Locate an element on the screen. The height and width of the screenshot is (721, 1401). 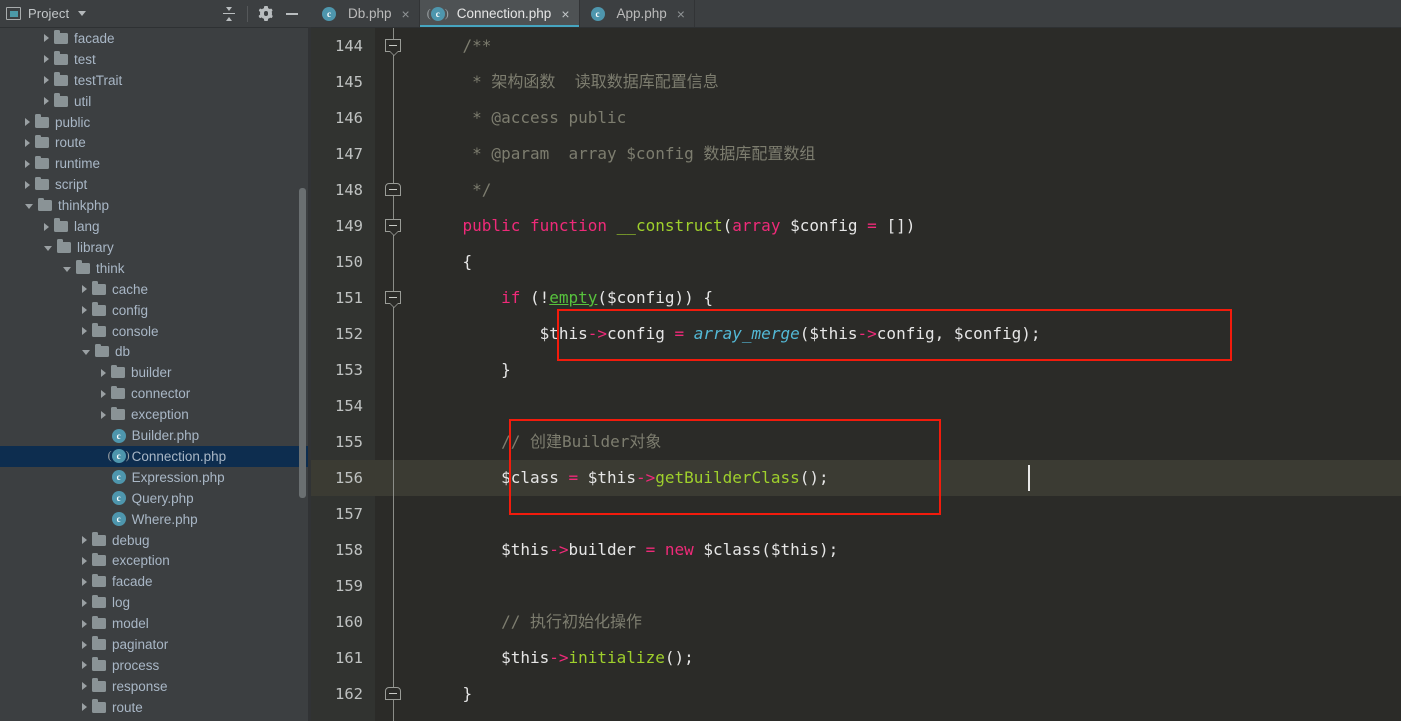
code-line: $class = $this->getBuilderClass(); is located at coordinates (906, 478).